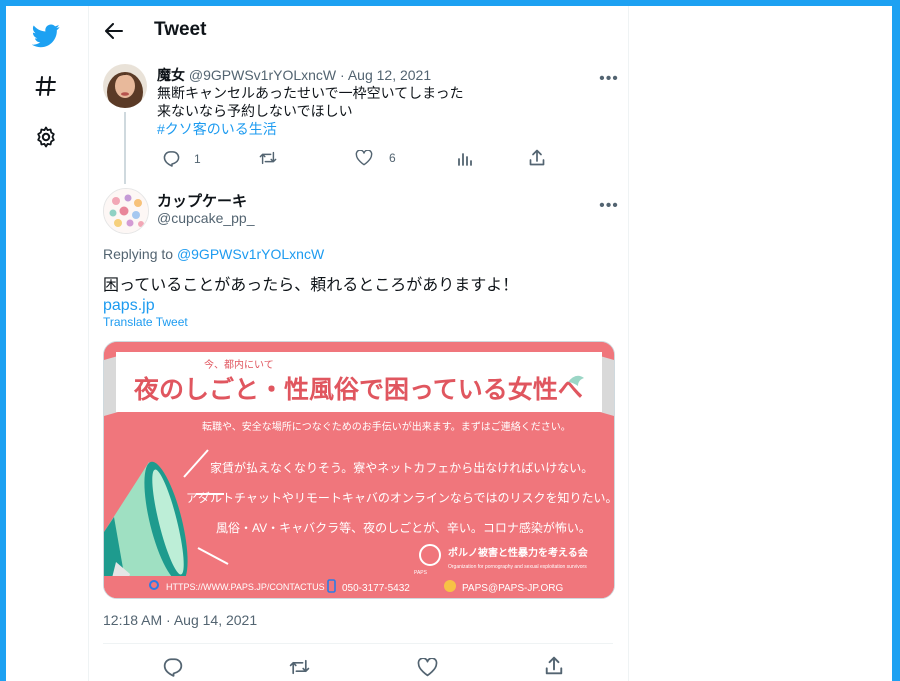  What do you see at coordinates (450, 586) in the screenshot?
I see `email-icon` at bounding box center [450, 586].